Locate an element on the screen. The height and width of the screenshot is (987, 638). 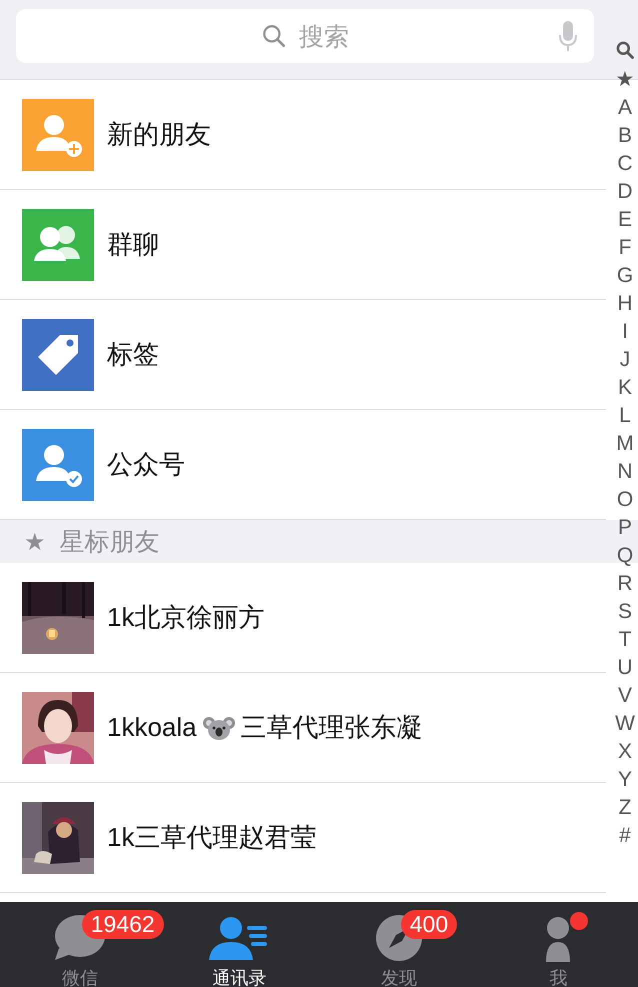
index-letter: Z is located at coordinates (625, 808).